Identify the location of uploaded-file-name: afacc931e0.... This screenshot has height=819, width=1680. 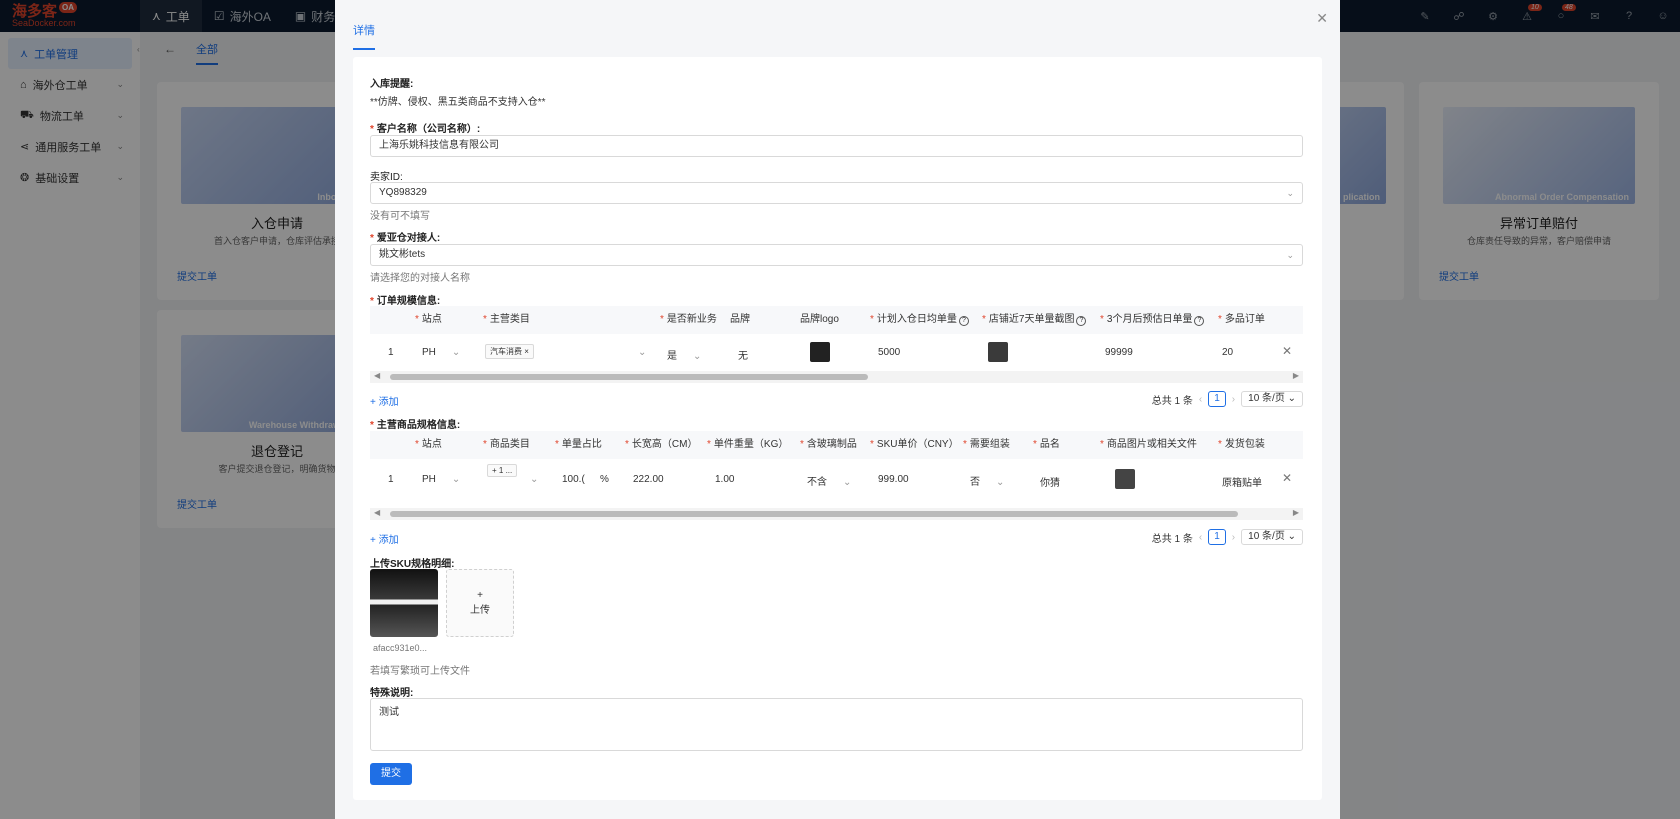
(400, 648).